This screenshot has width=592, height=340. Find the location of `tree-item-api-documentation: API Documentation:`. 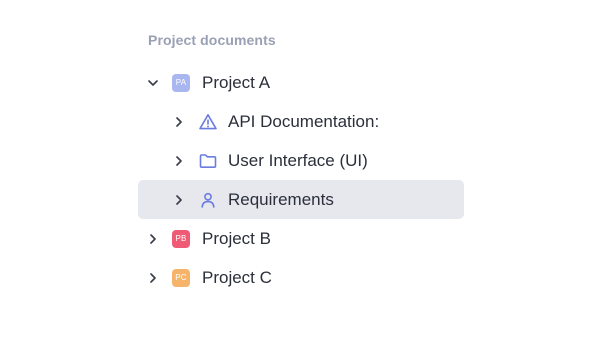

tree-item-api-documentation: API Documentation: is located at coordinates (301, 121).